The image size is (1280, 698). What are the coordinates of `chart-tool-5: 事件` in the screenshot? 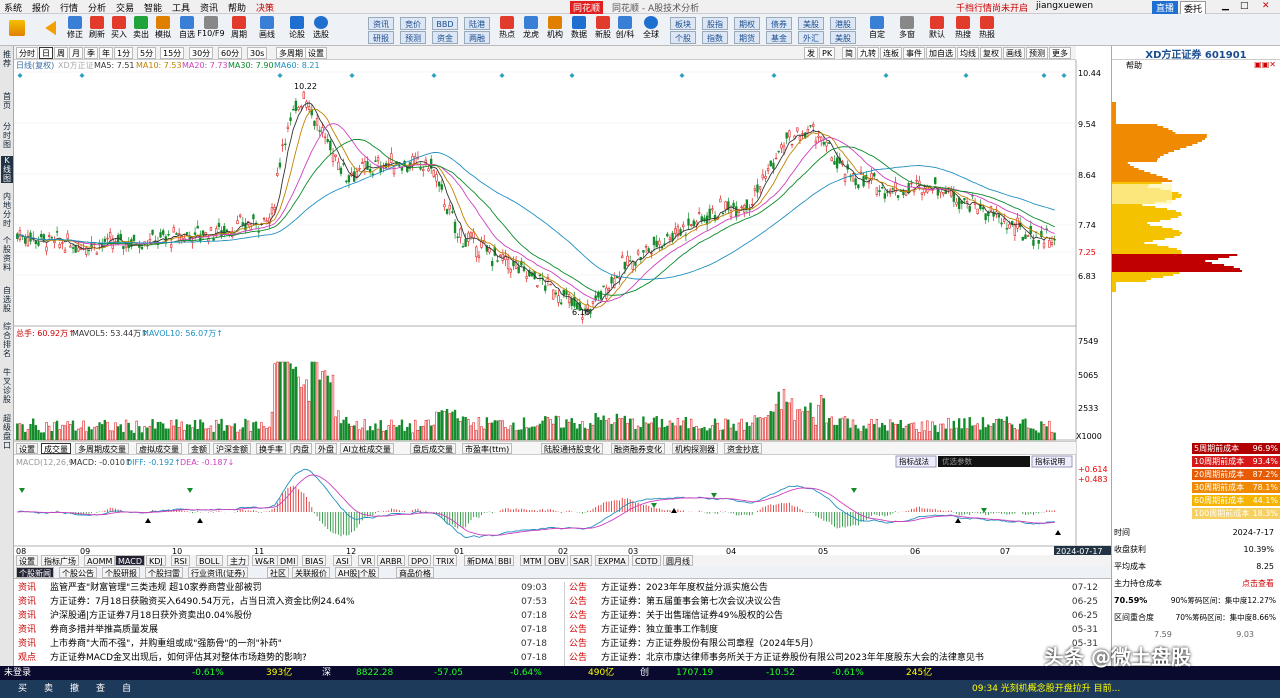 It's located at (914, 53).